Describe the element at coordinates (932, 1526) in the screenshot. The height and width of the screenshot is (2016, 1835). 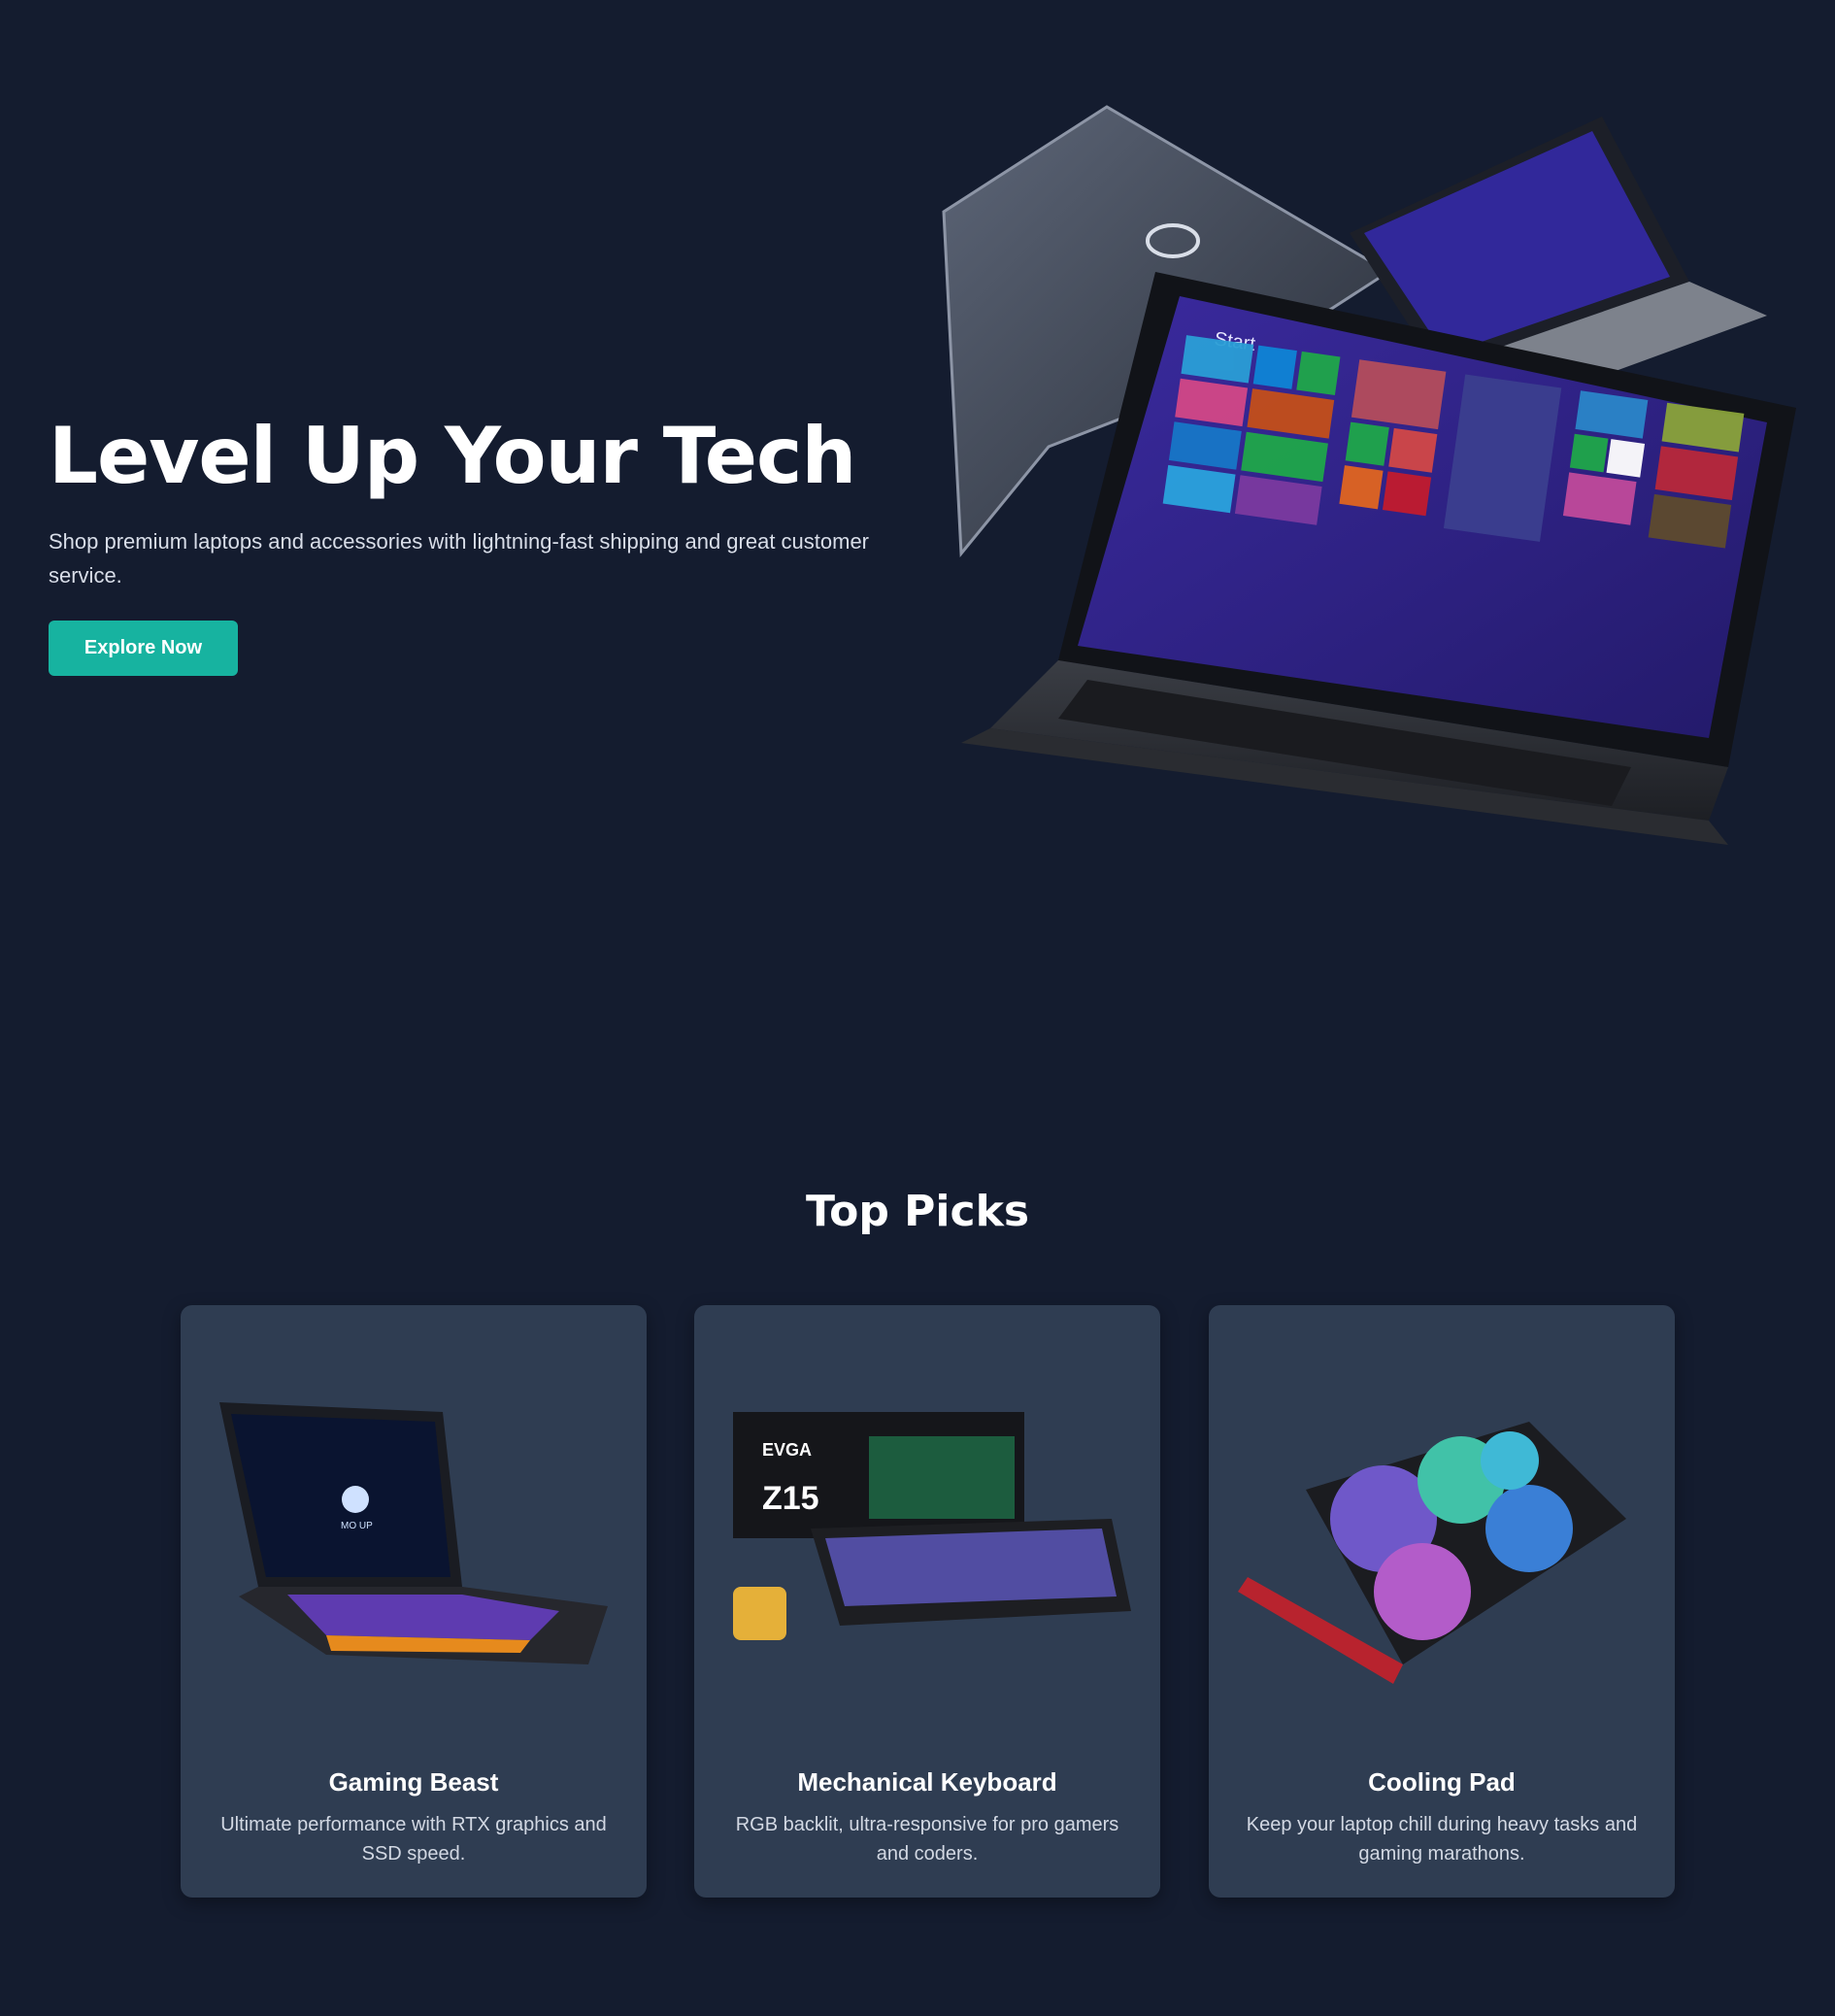
I see `keyboard-image: EVGA Z15` at that location.